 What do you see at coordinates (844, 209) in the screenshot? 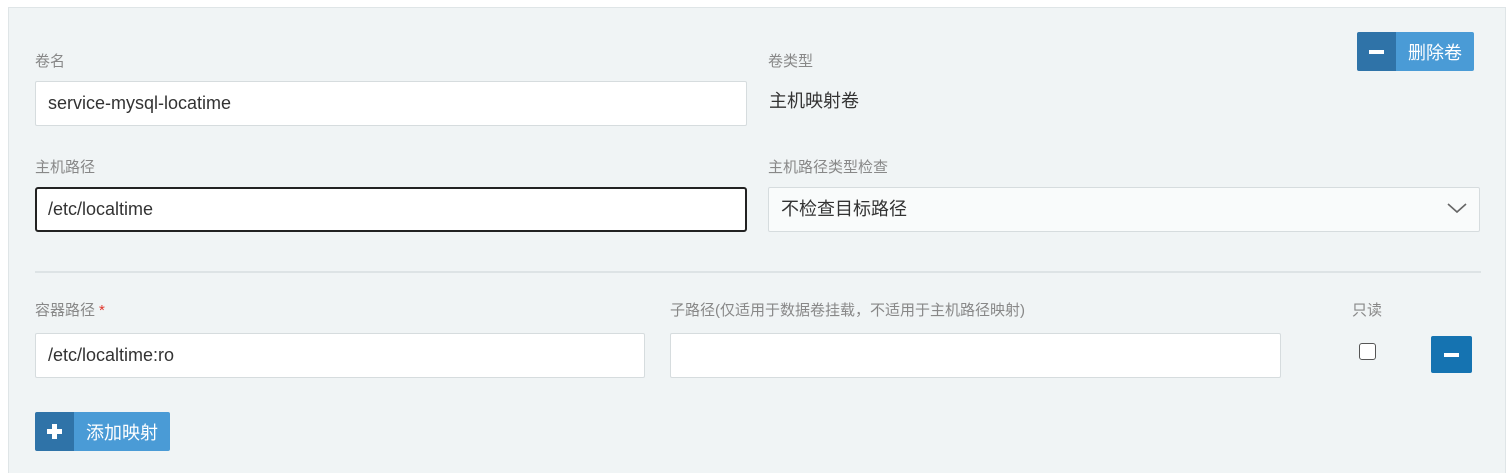
I see `host-path-check-value: 不检查目标路径` at bounding box center [844, 209].